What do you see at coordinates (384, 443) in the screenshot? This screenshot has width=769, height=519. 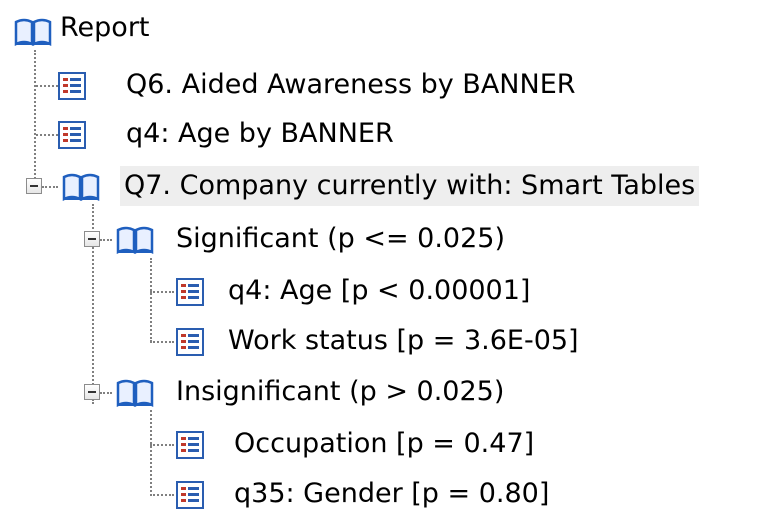 I see `tree-node-label: Occupation [p = 0.47]` at bounding box center [384, 443].